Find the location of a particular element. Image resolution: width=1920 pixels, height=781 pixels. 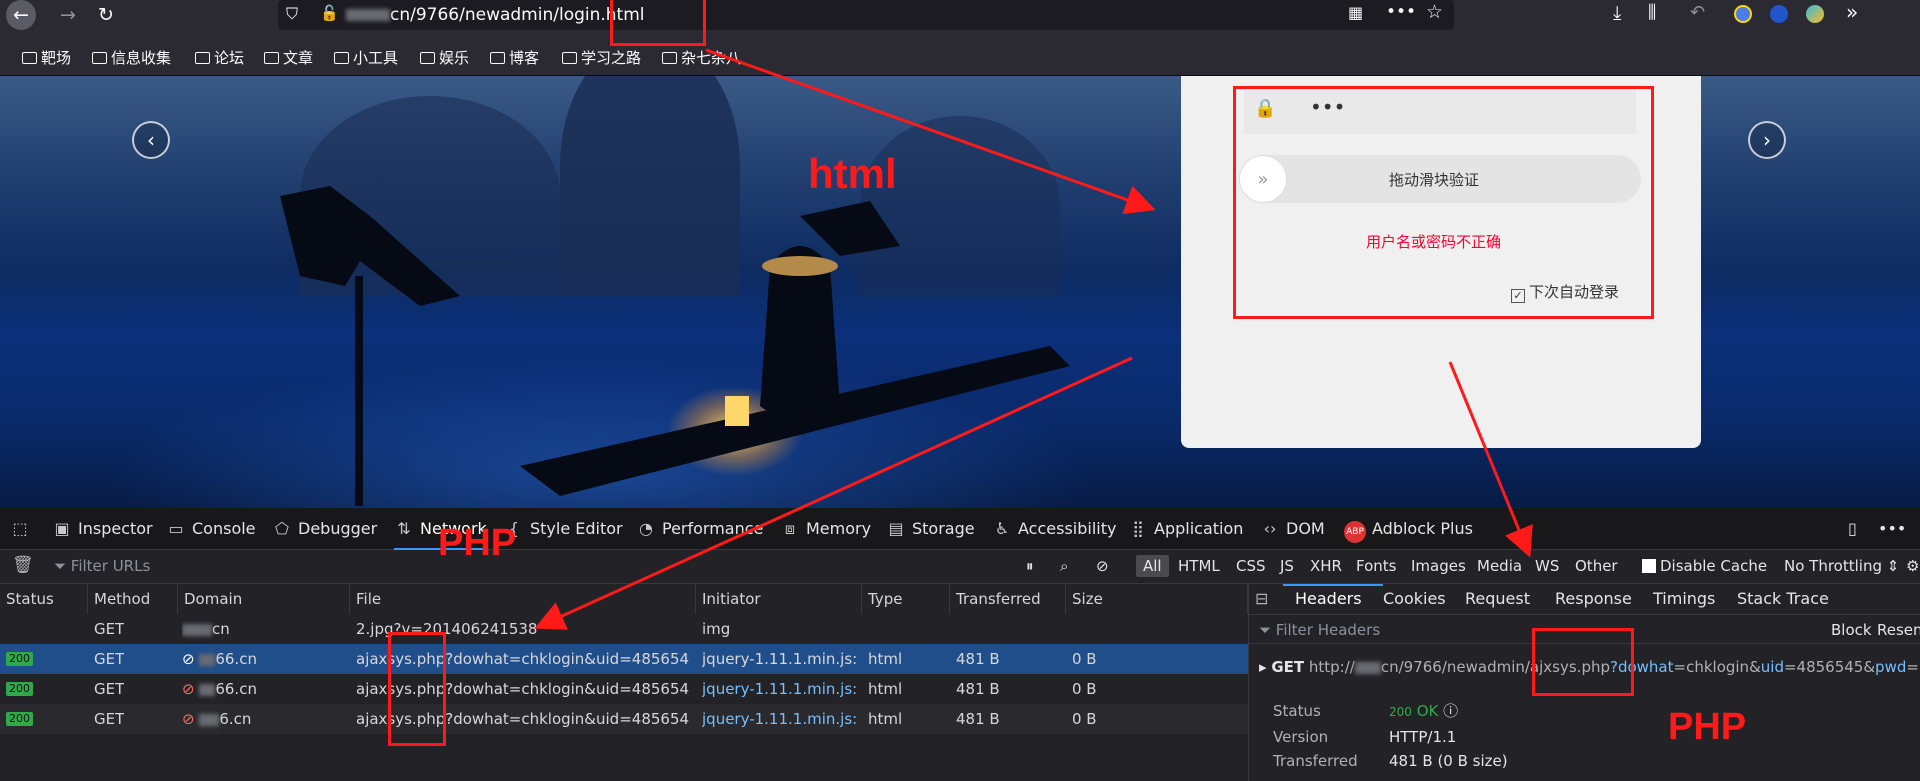

bookmark-folder: 学习之路 is located at coordinates (601, 57).